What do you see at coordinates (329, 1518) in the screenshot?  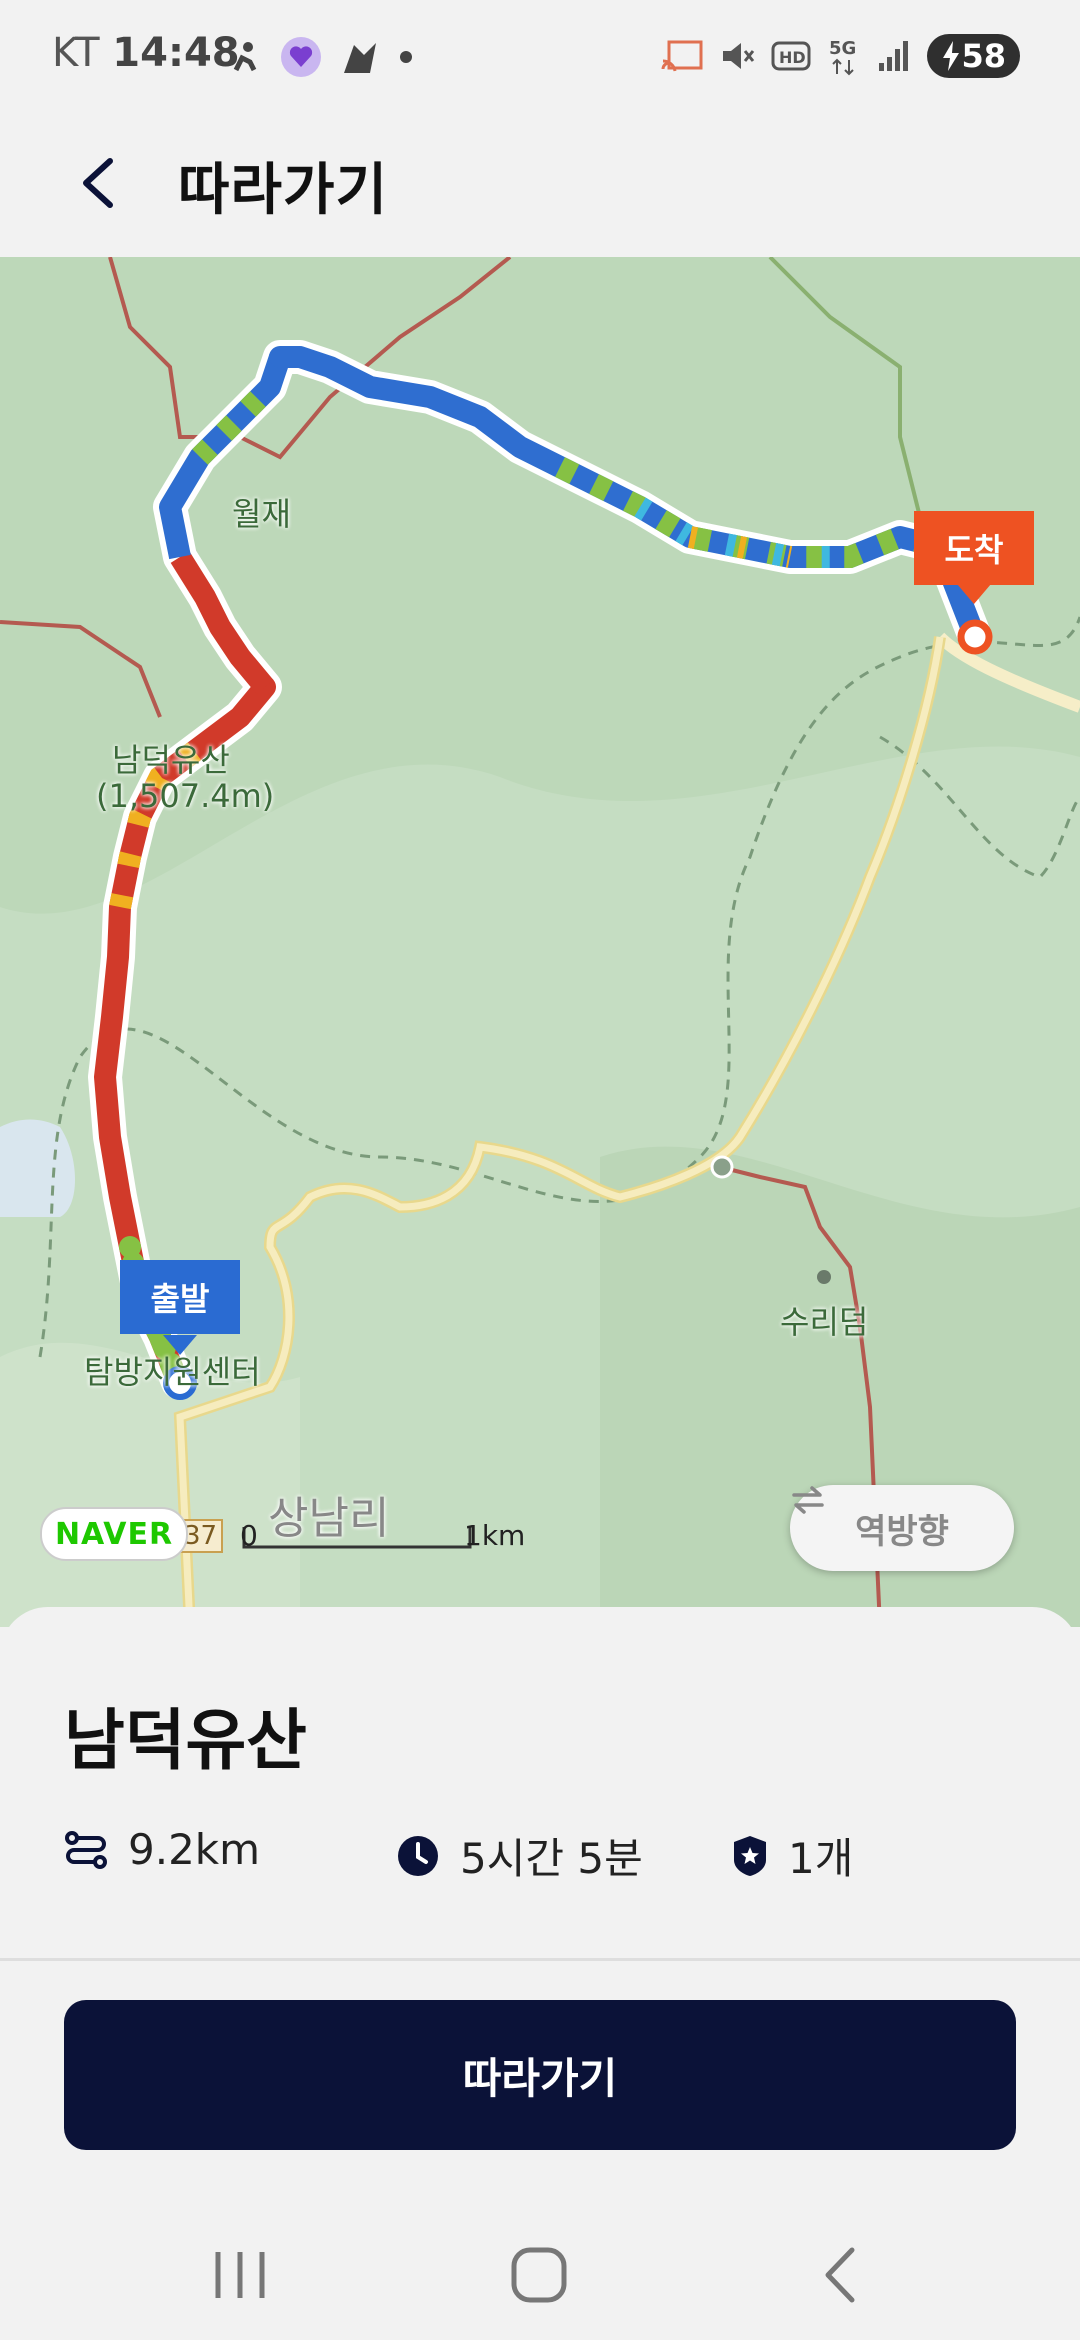 I see `map-label-village: 상남리` at bounding box center [329, 1518].